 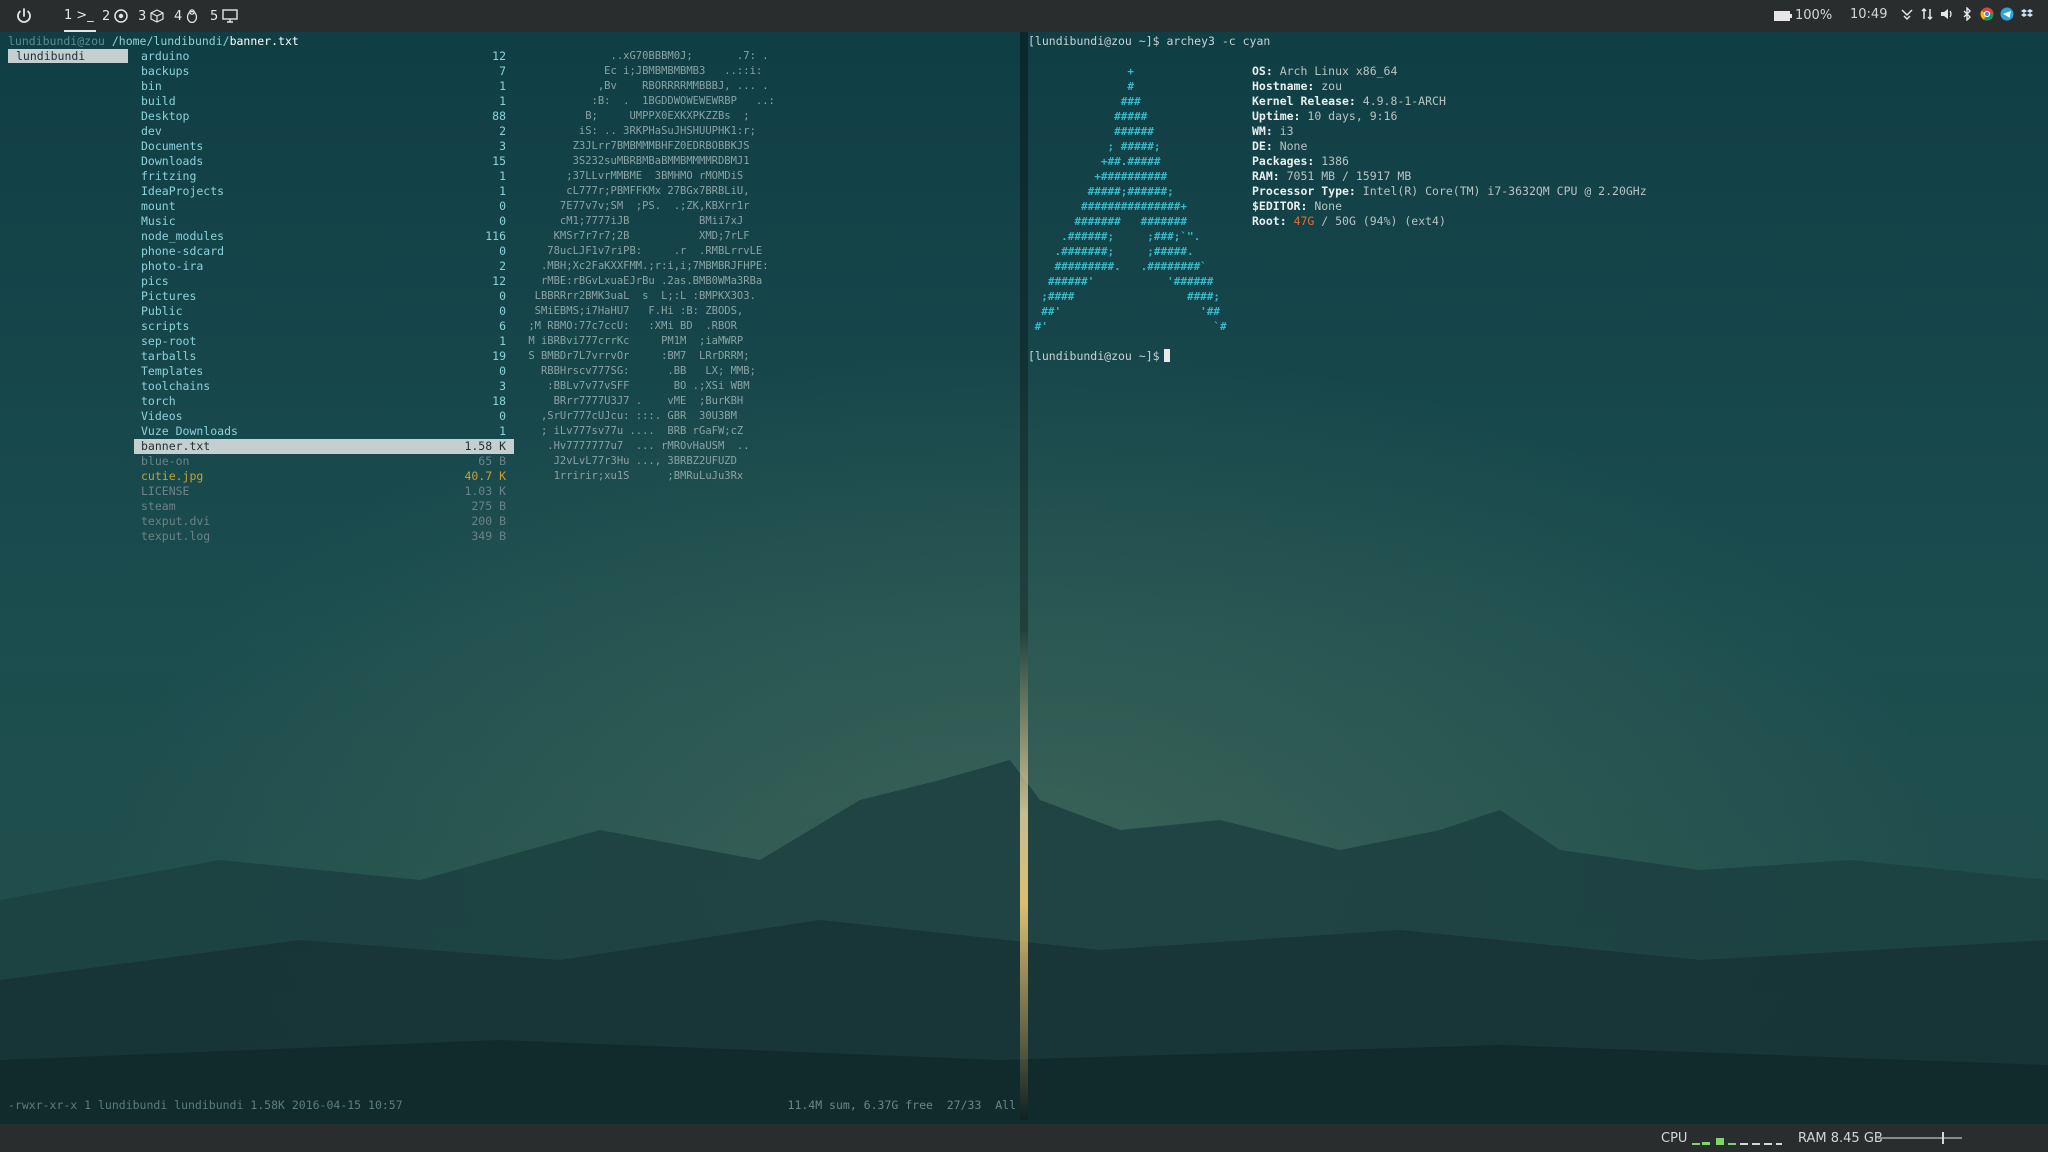 What do you see at coordinates (1947, 14) in the screenshot?
I see `volume-icon` at bounding box center [1947, 14].